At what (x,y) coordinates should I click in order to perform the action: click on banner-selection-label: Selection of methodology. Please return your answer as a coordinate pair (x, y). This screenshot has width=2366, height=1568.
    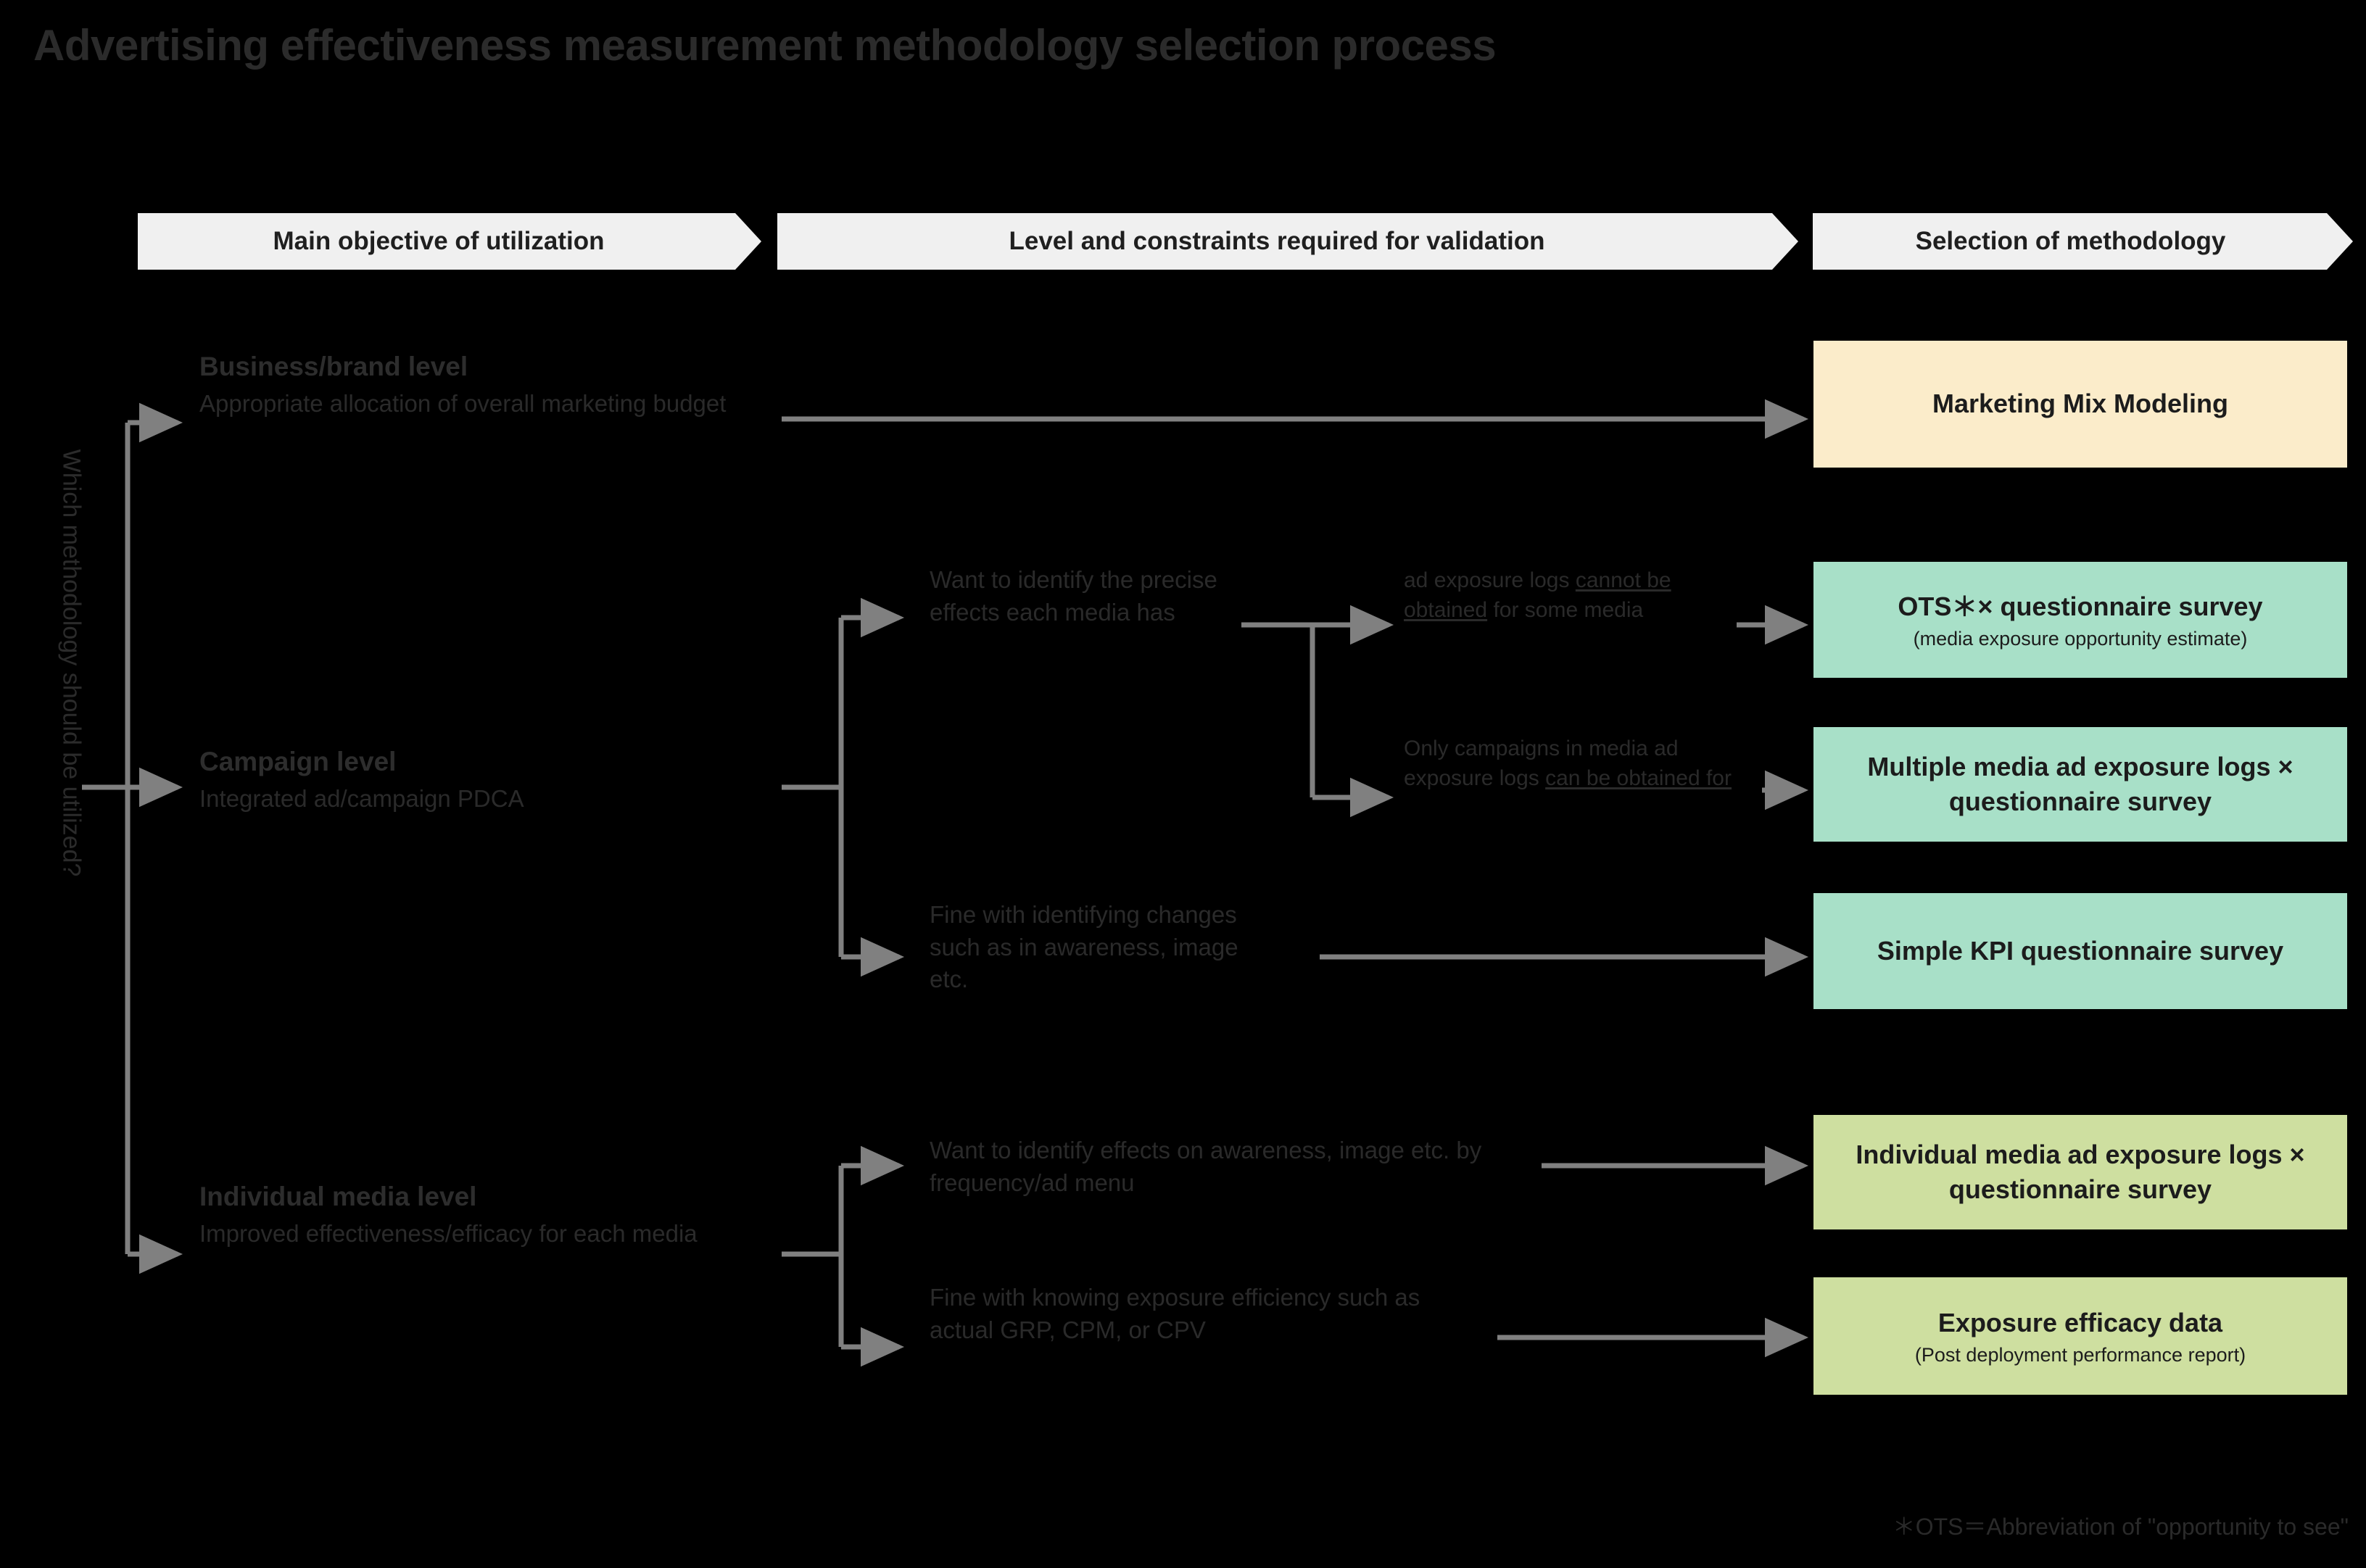
    Looking at the image, I should click on (2070, 241).